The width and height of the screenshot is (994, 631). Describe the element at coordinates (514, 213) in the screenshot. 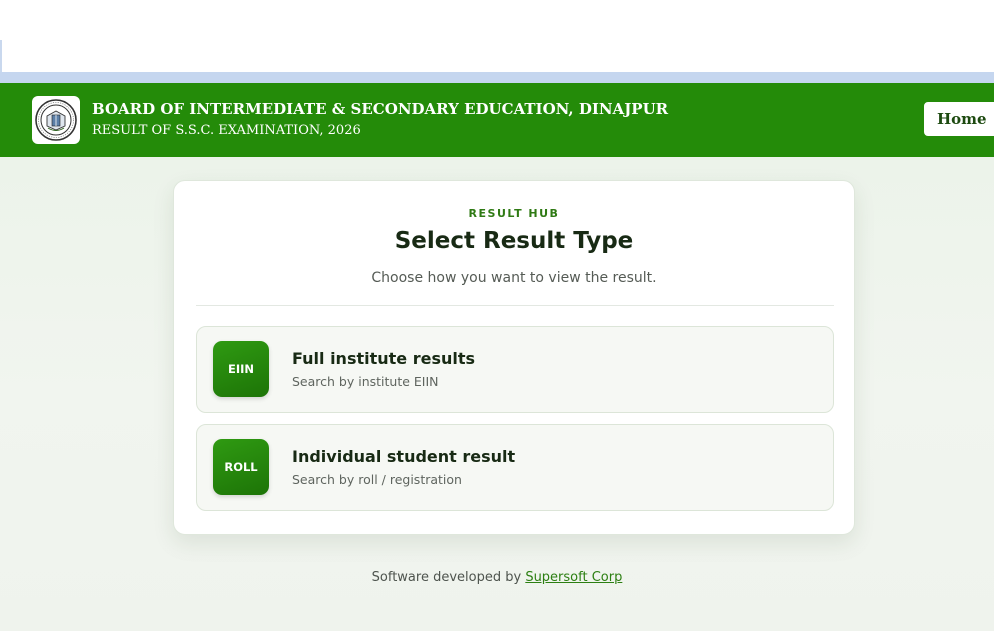

I see `section-eyebrow: RESULT HUB` at that location.